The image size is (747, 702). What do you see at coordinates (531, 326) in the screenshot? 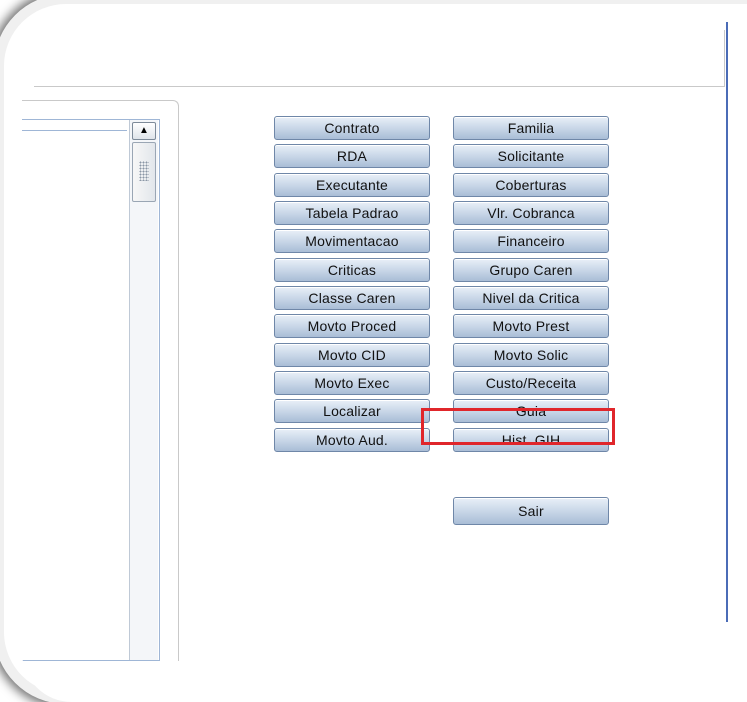
I see `movto-prest-button: Movto Prest` at bounding box center [531, 326].